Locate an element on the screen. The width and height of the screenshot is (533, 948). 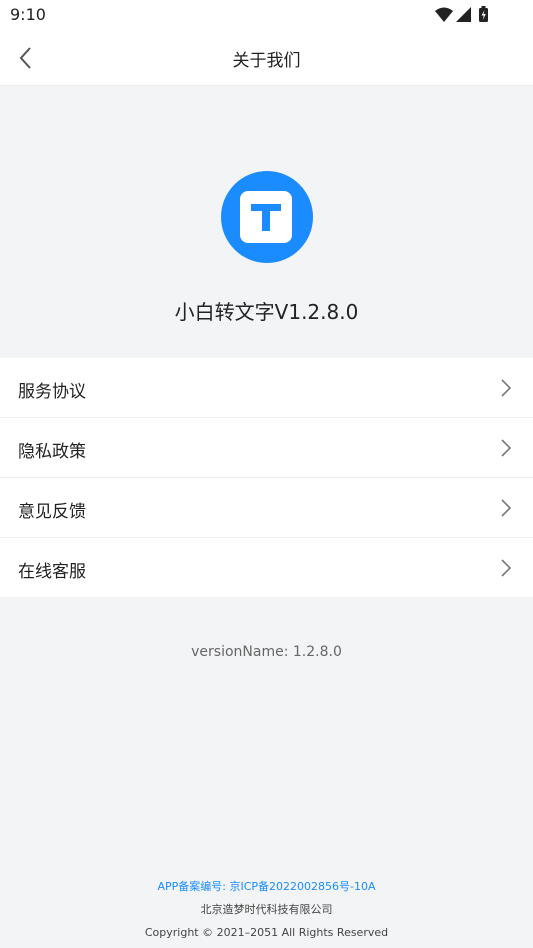
app-logo-t-stem is located at coordinates (266, 217).